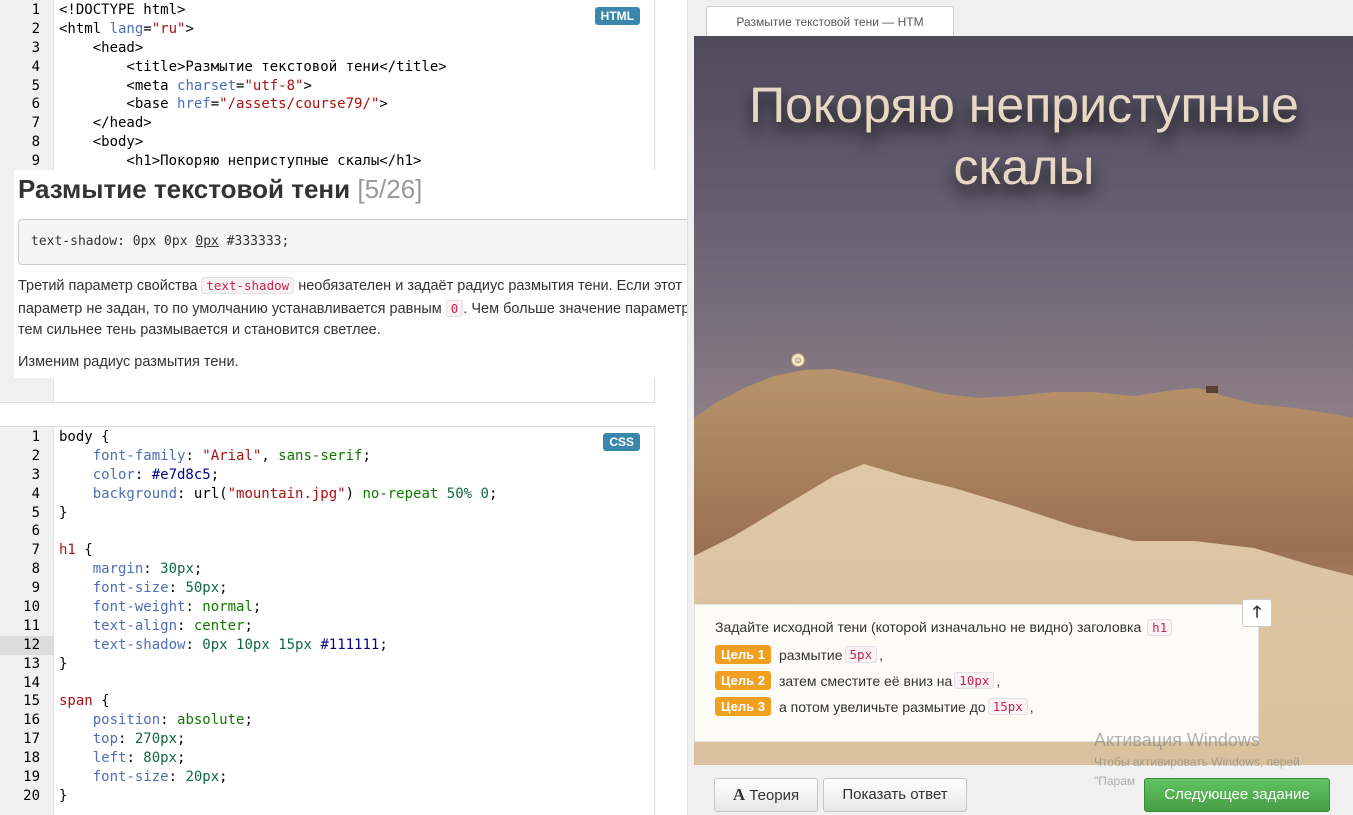 This screenshot has height=815, width=1353. I want to click on line-code: font-family: "Arial", sans-serif;, so click(215, 456).